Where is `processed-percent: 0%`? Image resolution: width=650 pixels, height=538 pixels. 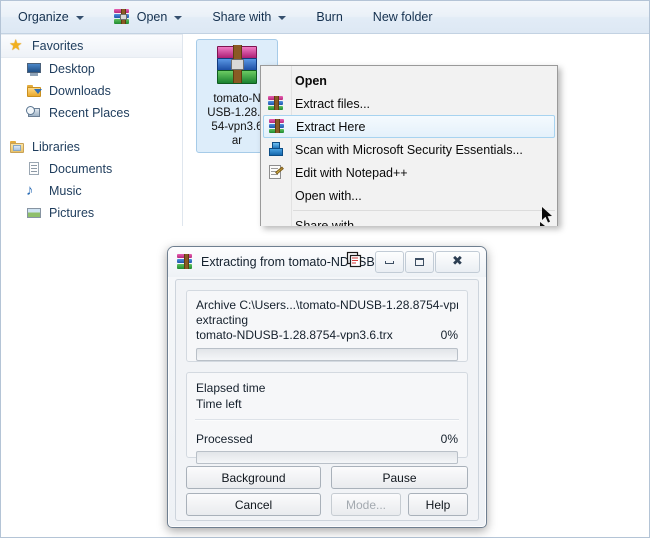
processed-percent: 0% is located at coordinates (449, 439).